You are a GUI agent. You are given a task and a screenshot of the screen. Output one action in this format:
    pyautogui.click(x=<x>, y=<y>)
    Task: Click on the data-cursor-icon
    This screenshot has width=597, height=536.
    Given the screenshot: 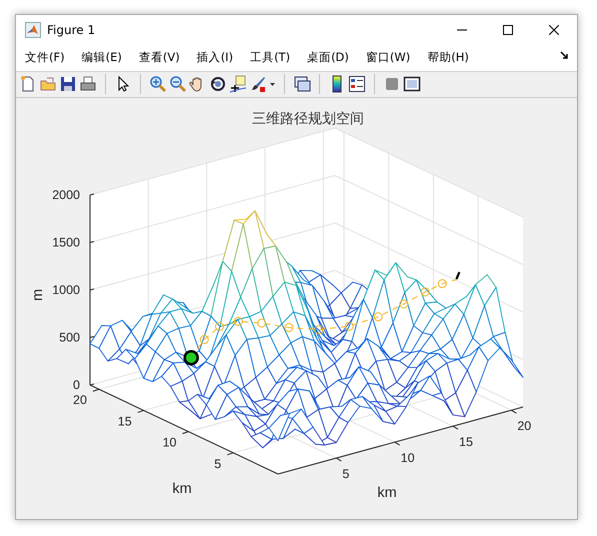 What is the action you would take?
    pyautogui.click(x=238, y=84)
    